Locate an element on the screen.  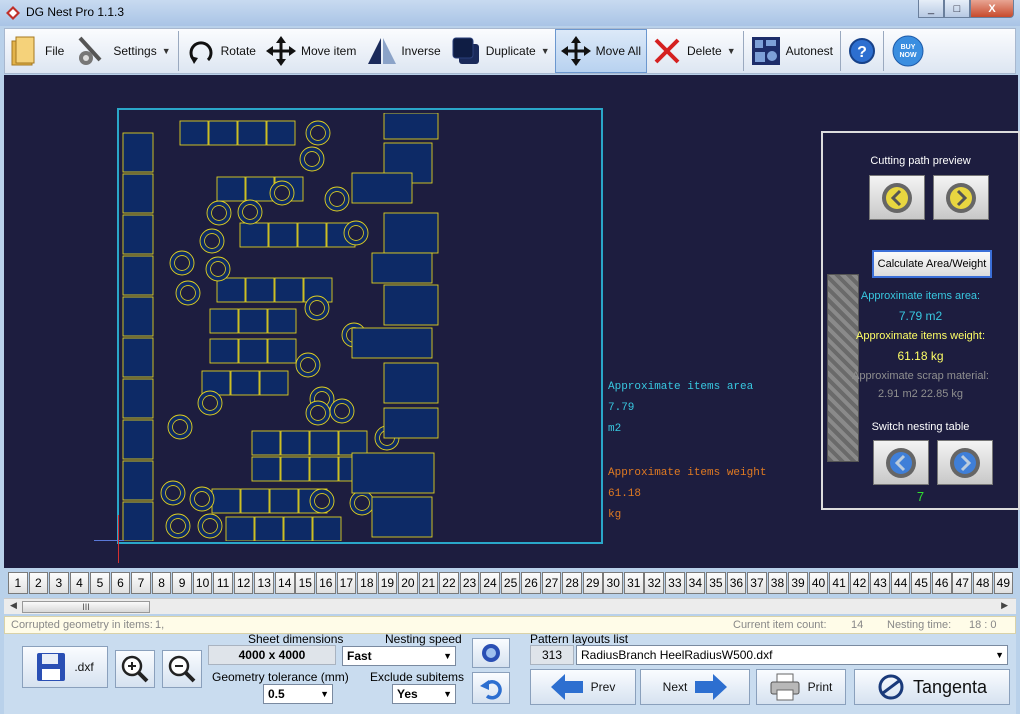
nesting-tab-44: 44 is located at coordinates (900, 583).